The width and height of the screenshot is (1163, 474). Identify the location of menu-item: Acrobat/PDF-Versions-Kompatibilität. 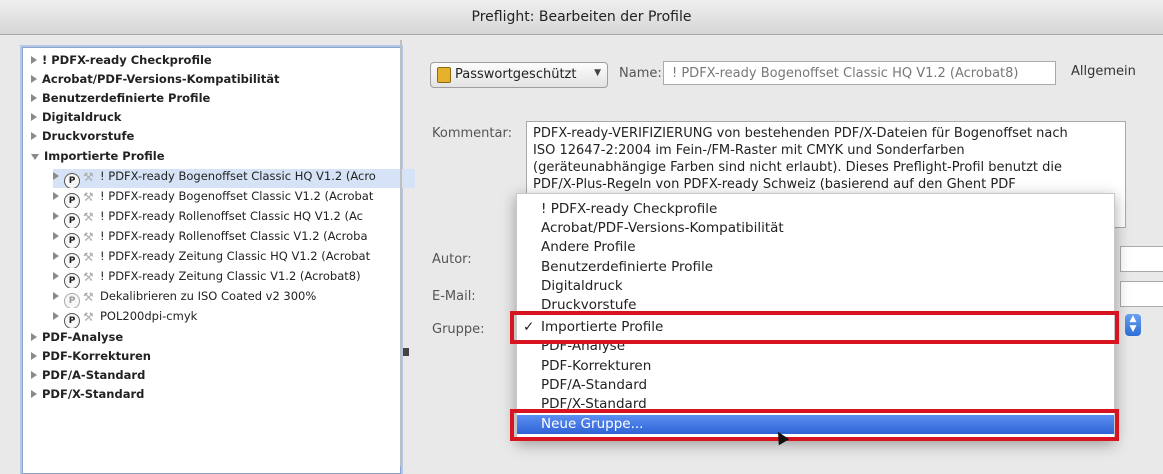
(662, 228).